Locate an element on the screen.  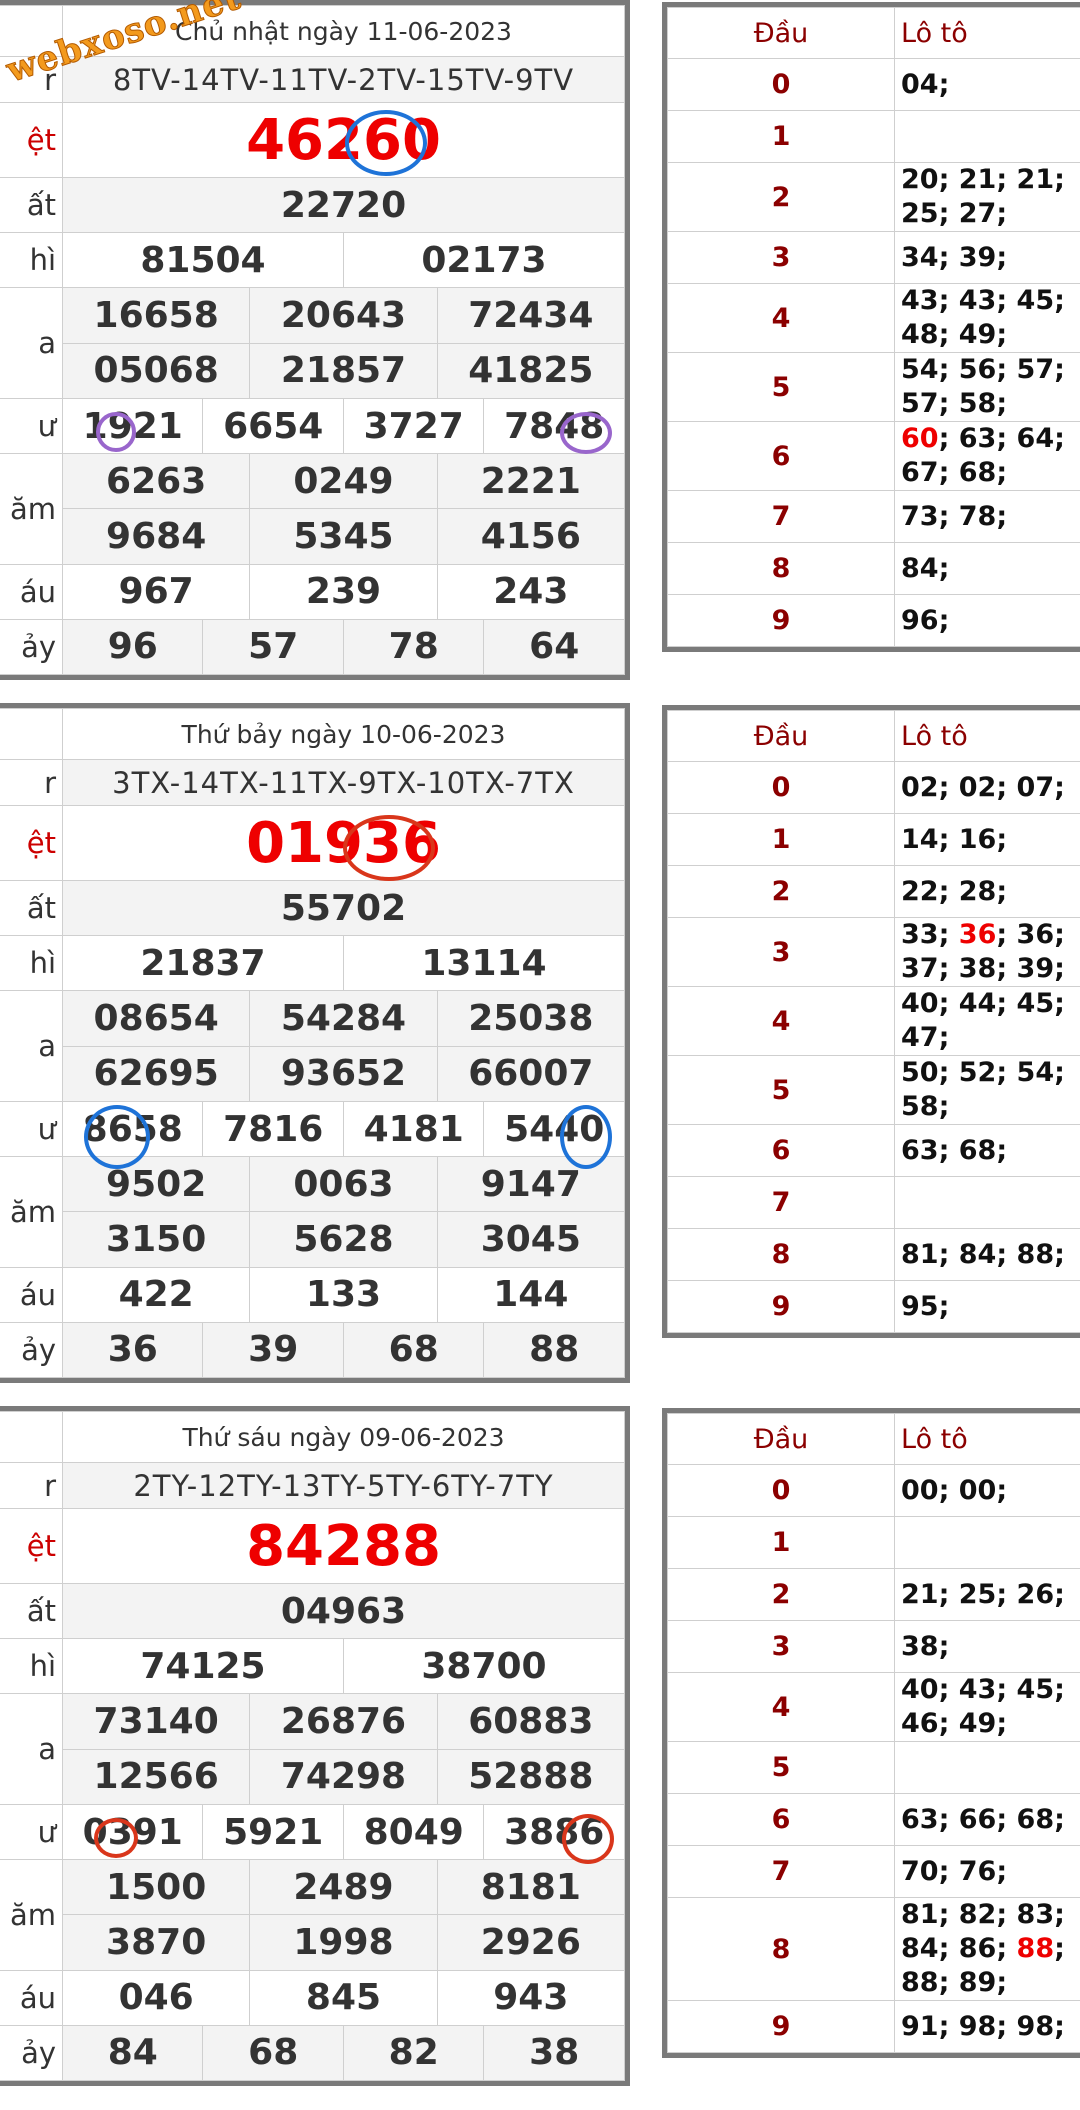
fifth-prize-value: 0249 is located at coordinates (343, 481).